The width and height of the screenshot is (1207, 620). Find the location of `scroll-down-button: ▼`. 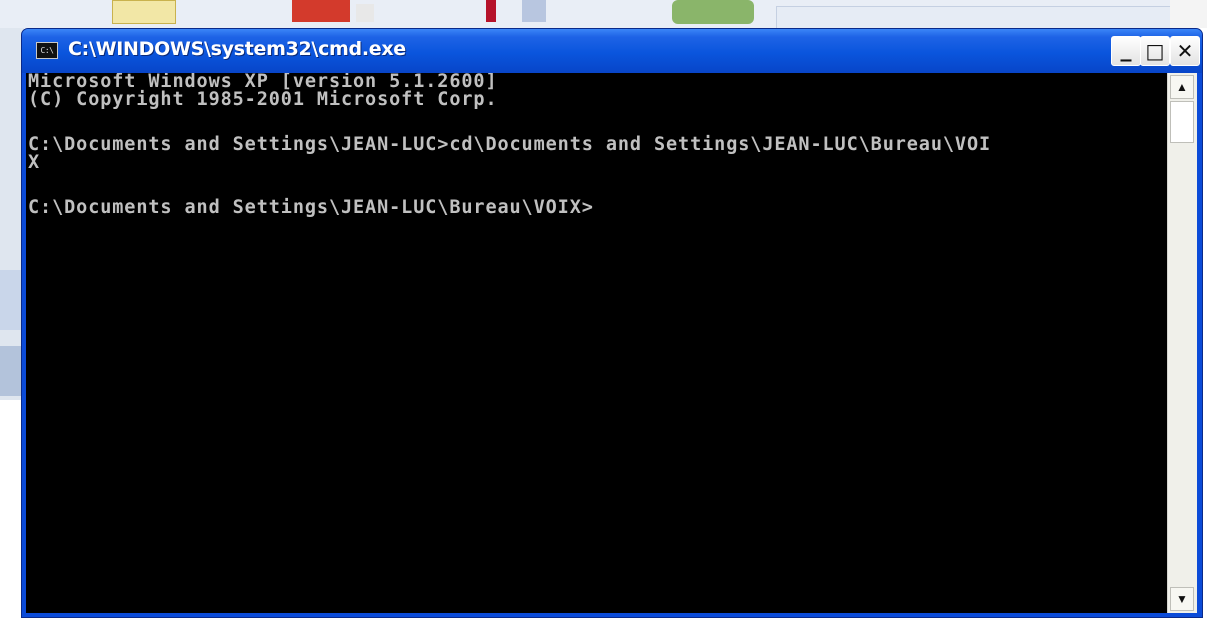

scroll-down-button: ▼ is located at coordinates (1182, 599).